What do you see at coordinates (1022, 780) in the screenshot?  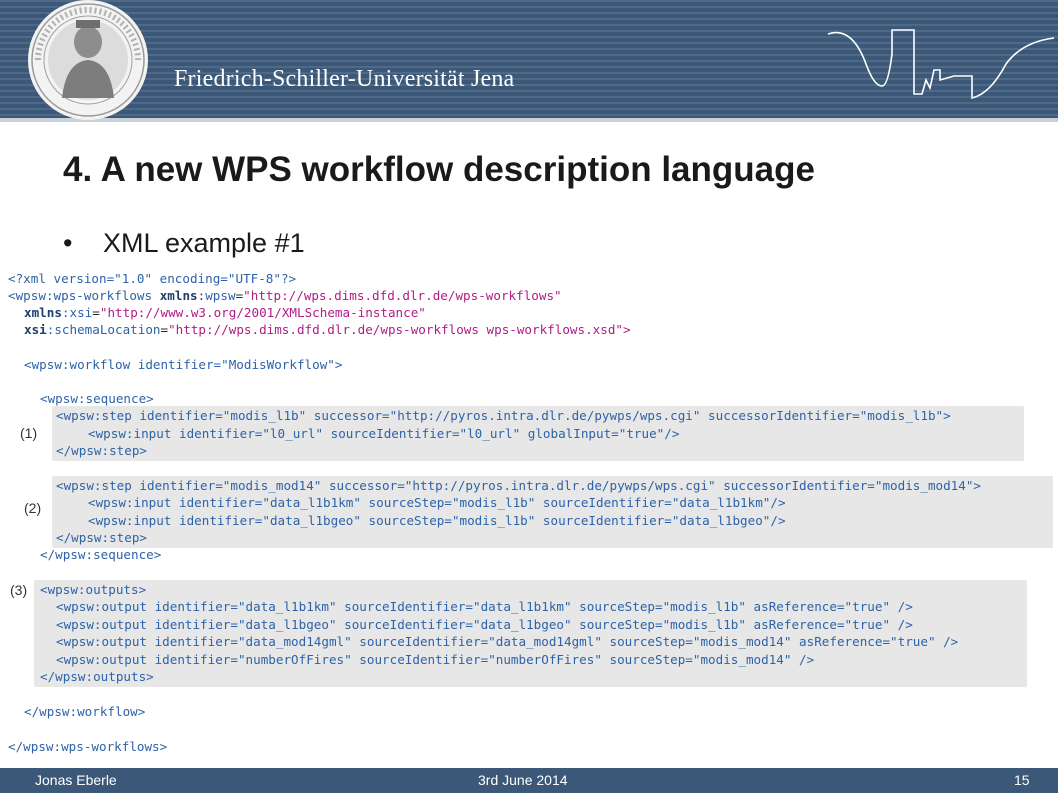 I see `page-number: 15` at bounding box center [1022, 780].